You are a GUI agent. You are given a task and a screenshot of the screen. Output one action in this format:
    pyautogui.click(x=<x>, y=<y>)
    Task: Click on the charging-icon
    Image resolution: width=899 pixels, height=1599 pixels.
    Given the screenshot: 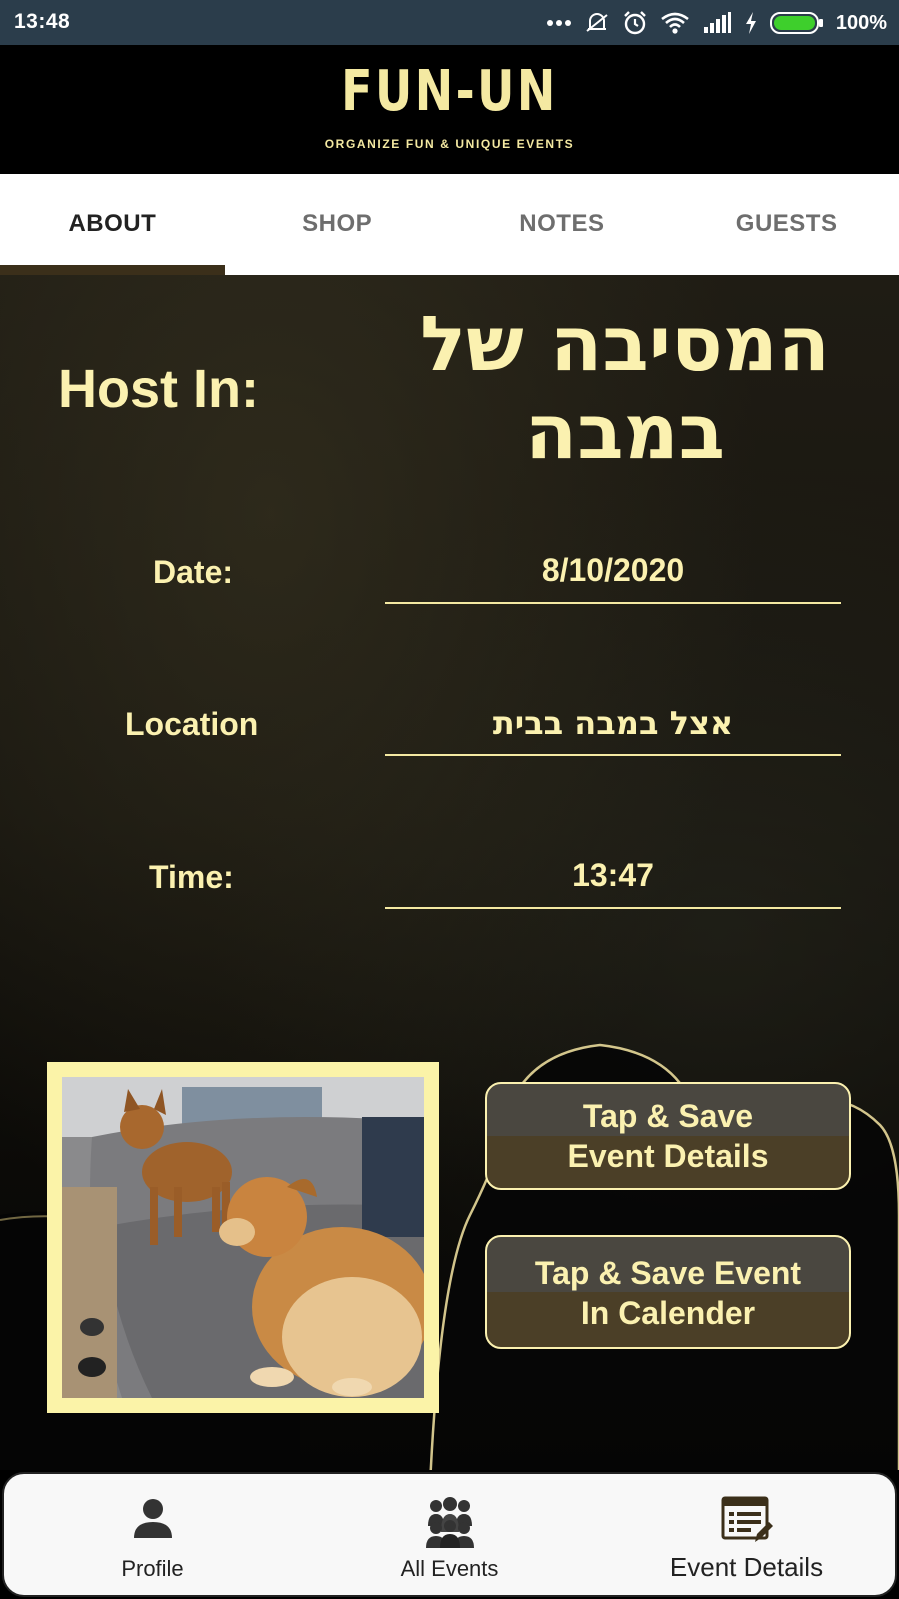 What is the action you would take?
    pyautogui.click(x=751, y=23)
    